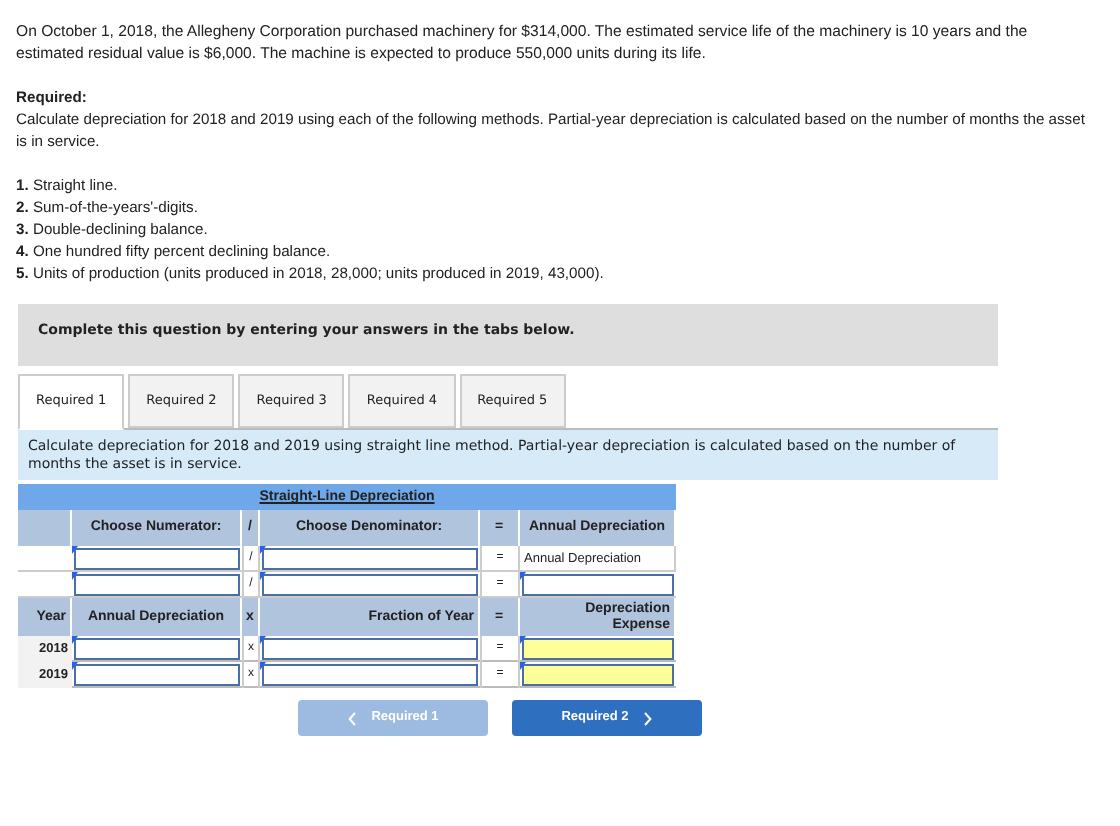 This screenshot has width=1120, height=826. What do you see at coordinates (648, 718) in the screenshot?
I see `chevron-right-icon` at bounding box center [648, 718].